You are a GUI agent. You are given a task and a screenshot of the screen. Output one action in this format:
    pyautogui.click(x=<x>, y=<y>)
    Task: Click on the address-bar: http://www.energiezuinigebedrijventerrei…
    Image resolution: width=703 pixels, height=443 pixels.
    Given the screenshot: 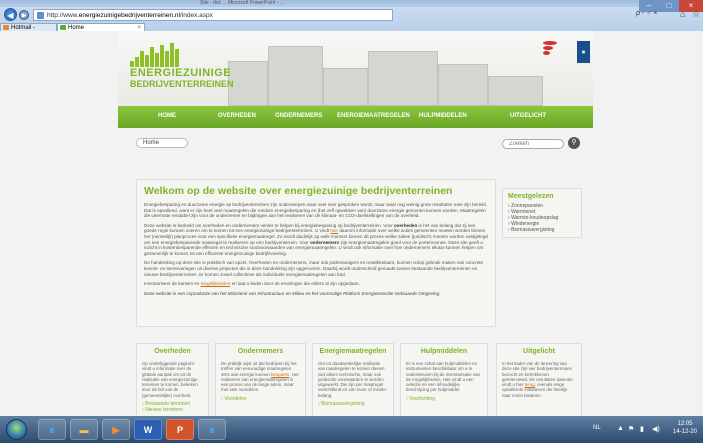 What is the action you would take?
    pyautogui.click(x=213, y=15)
    